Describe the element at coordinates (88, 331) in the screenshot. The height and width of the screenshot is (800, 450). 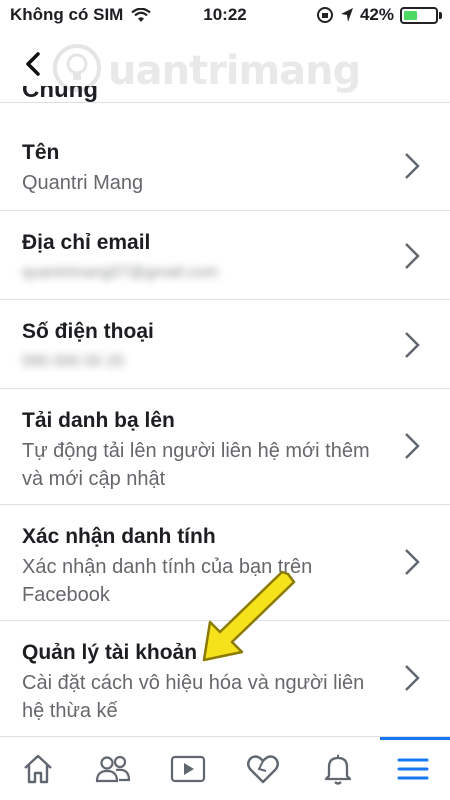
I see `row-title: Số điện thoại` at that location.